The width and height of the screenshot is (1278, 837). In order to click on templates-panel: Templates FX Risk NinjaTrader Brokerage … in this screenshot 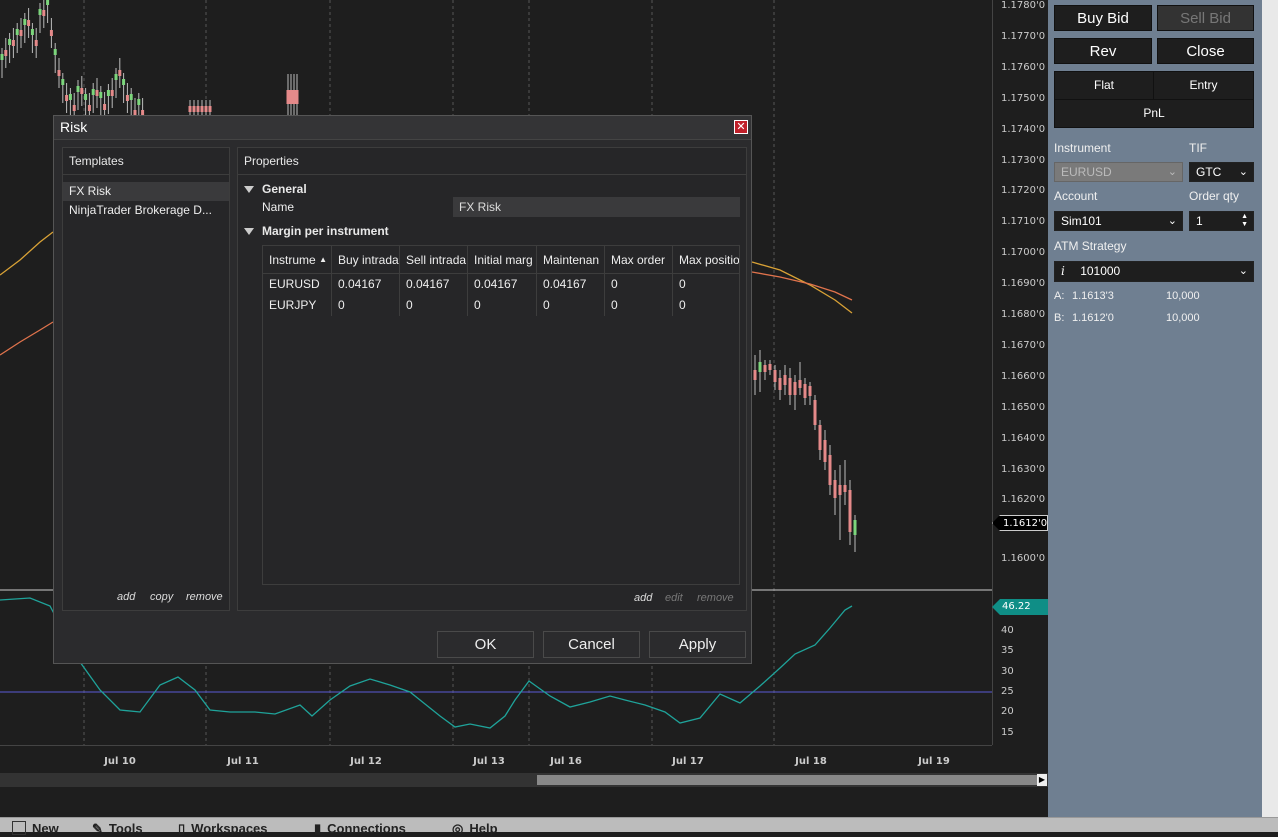, I will do `click(146, 379)`.